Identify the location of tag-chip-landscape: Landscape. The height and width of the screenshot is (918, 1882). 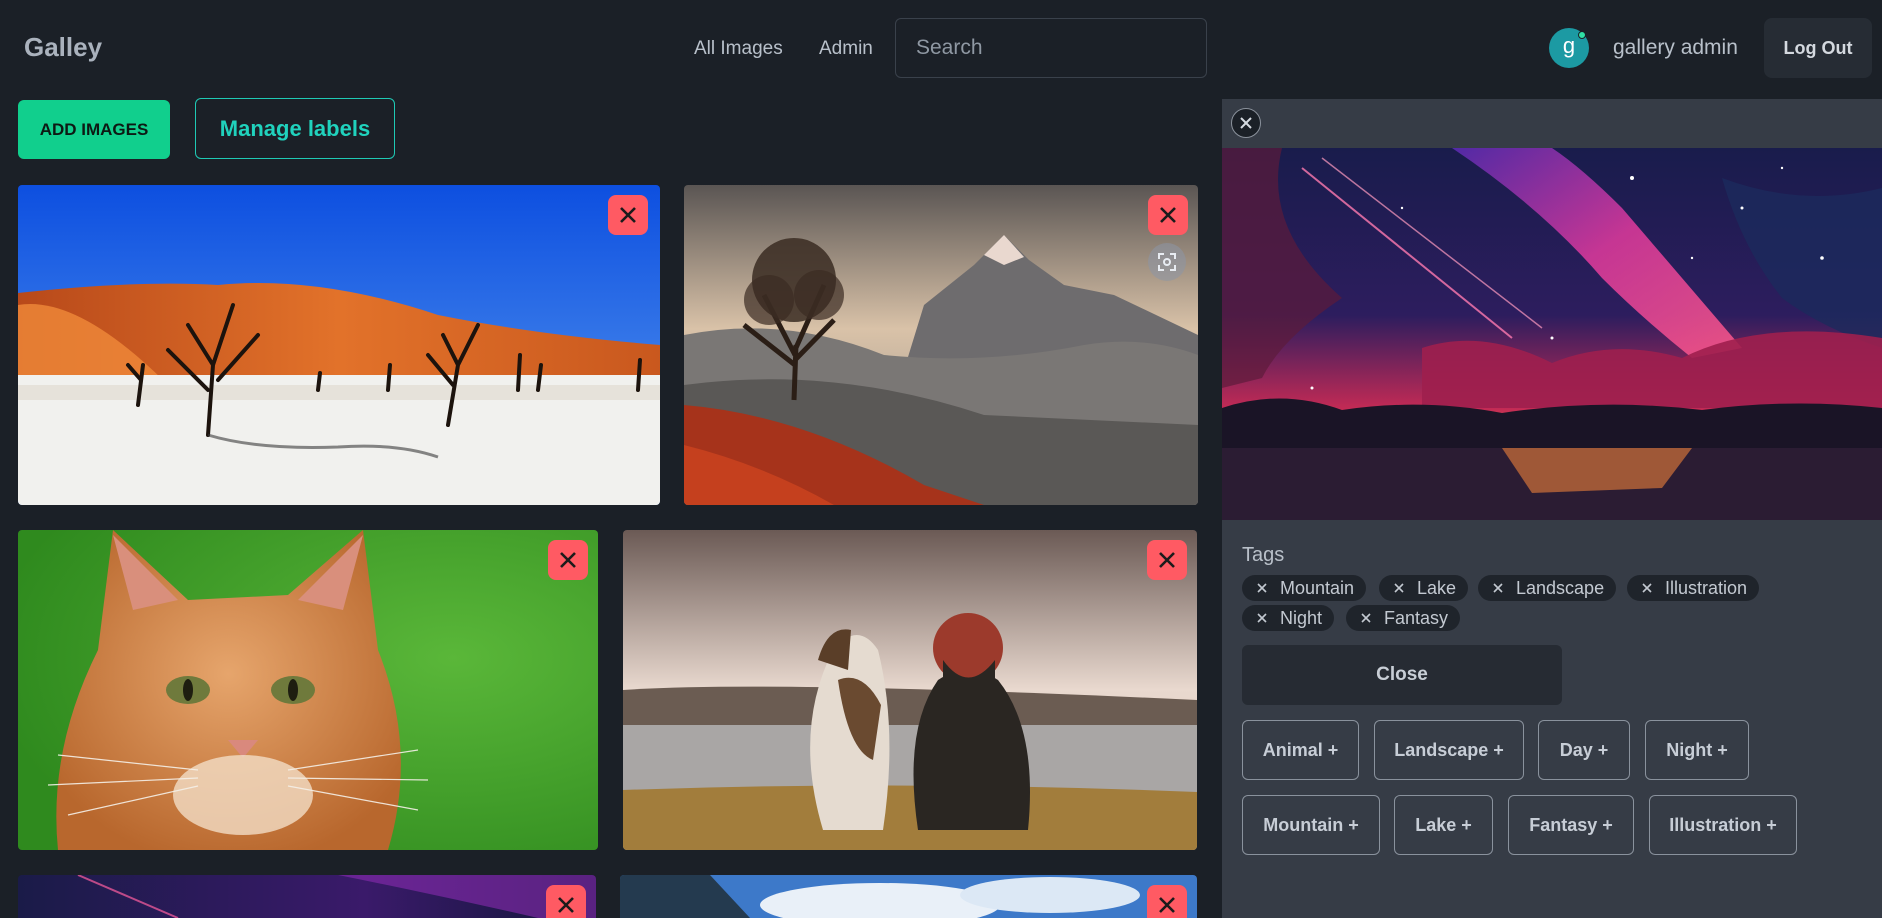
(1547, 588).